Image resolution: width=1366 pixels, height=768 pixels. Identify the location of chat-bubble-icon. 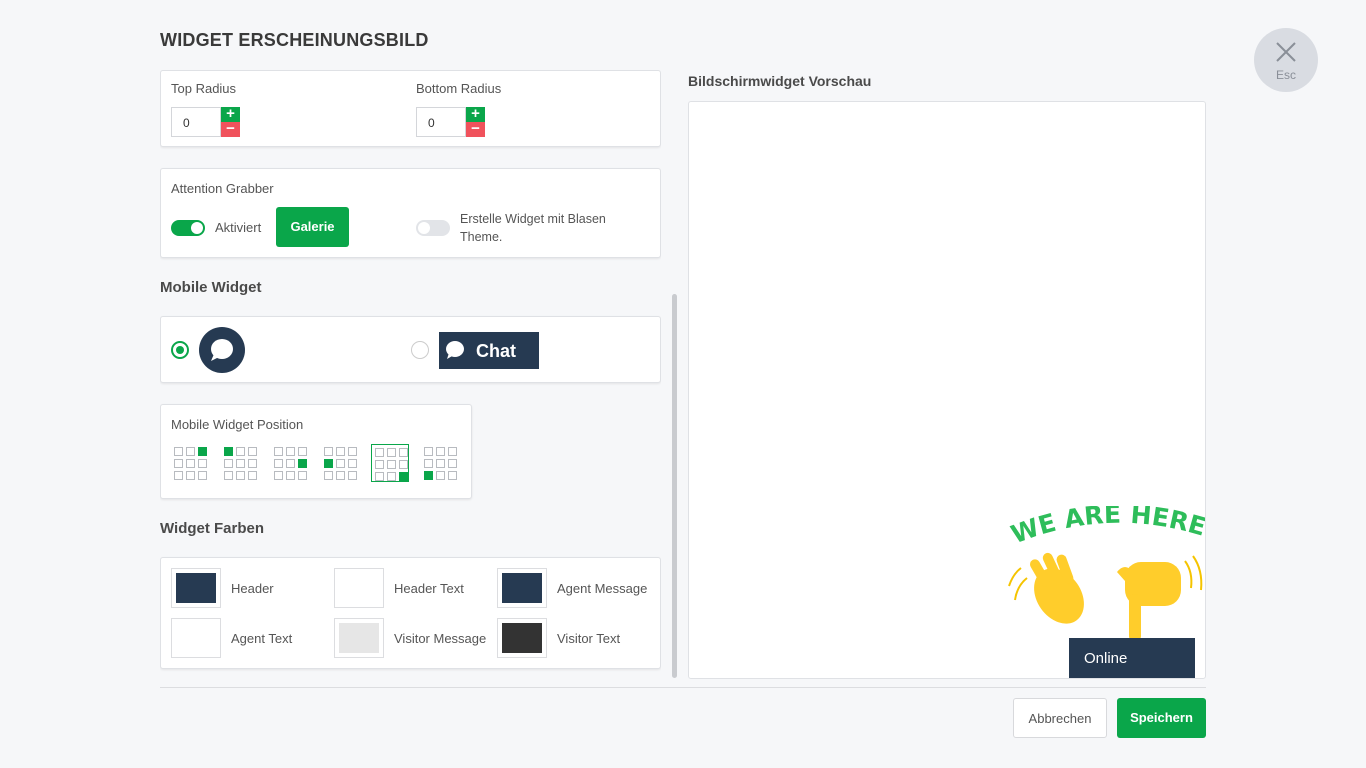
(455, 350).